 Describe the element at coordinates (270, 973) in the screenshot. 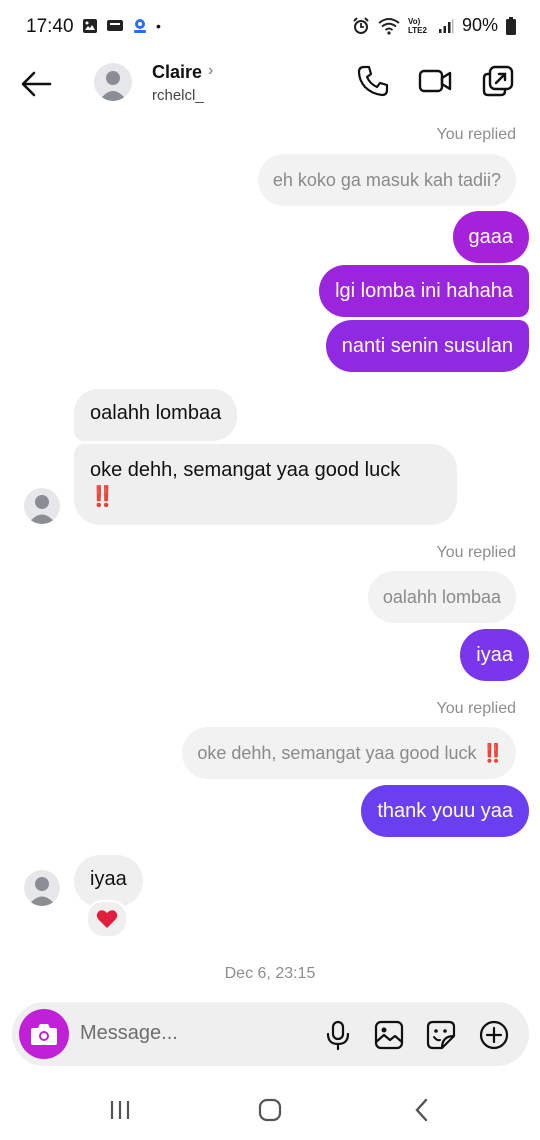

I see `conversation-timestamp: Dec 6, 23:15` at that location.